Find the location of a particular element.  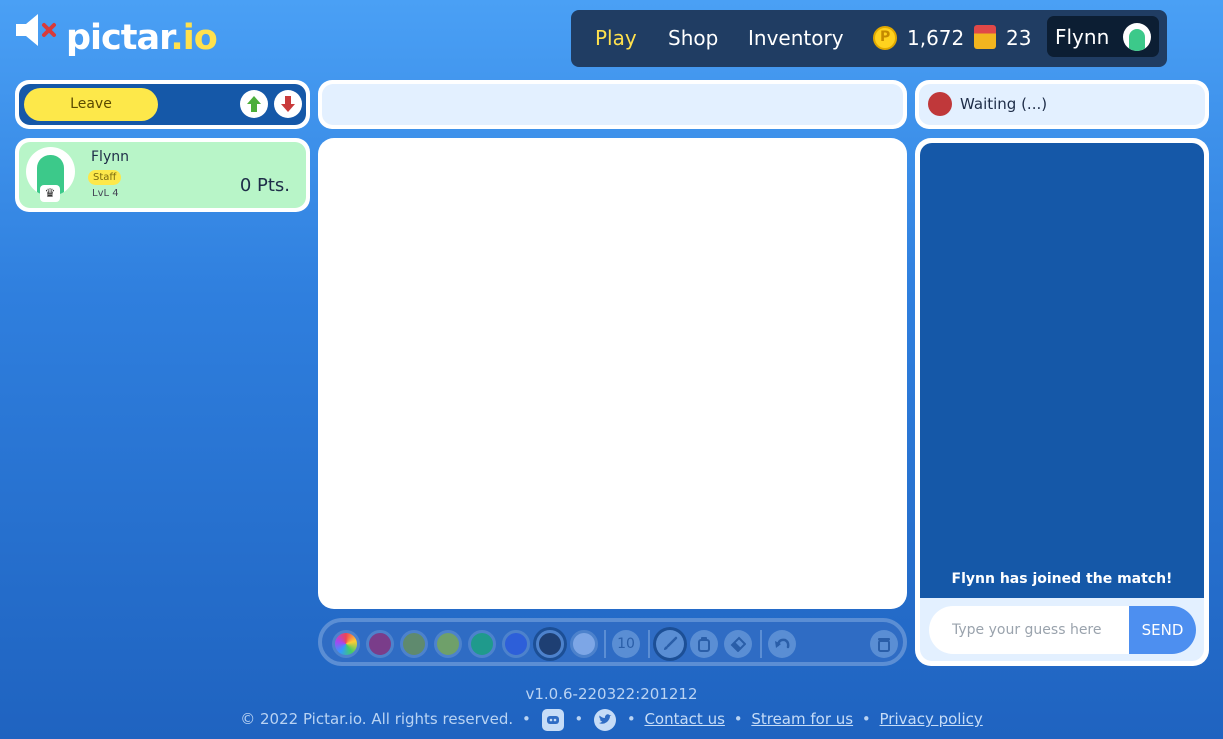

mute-button is located at coordinates (38, 30).